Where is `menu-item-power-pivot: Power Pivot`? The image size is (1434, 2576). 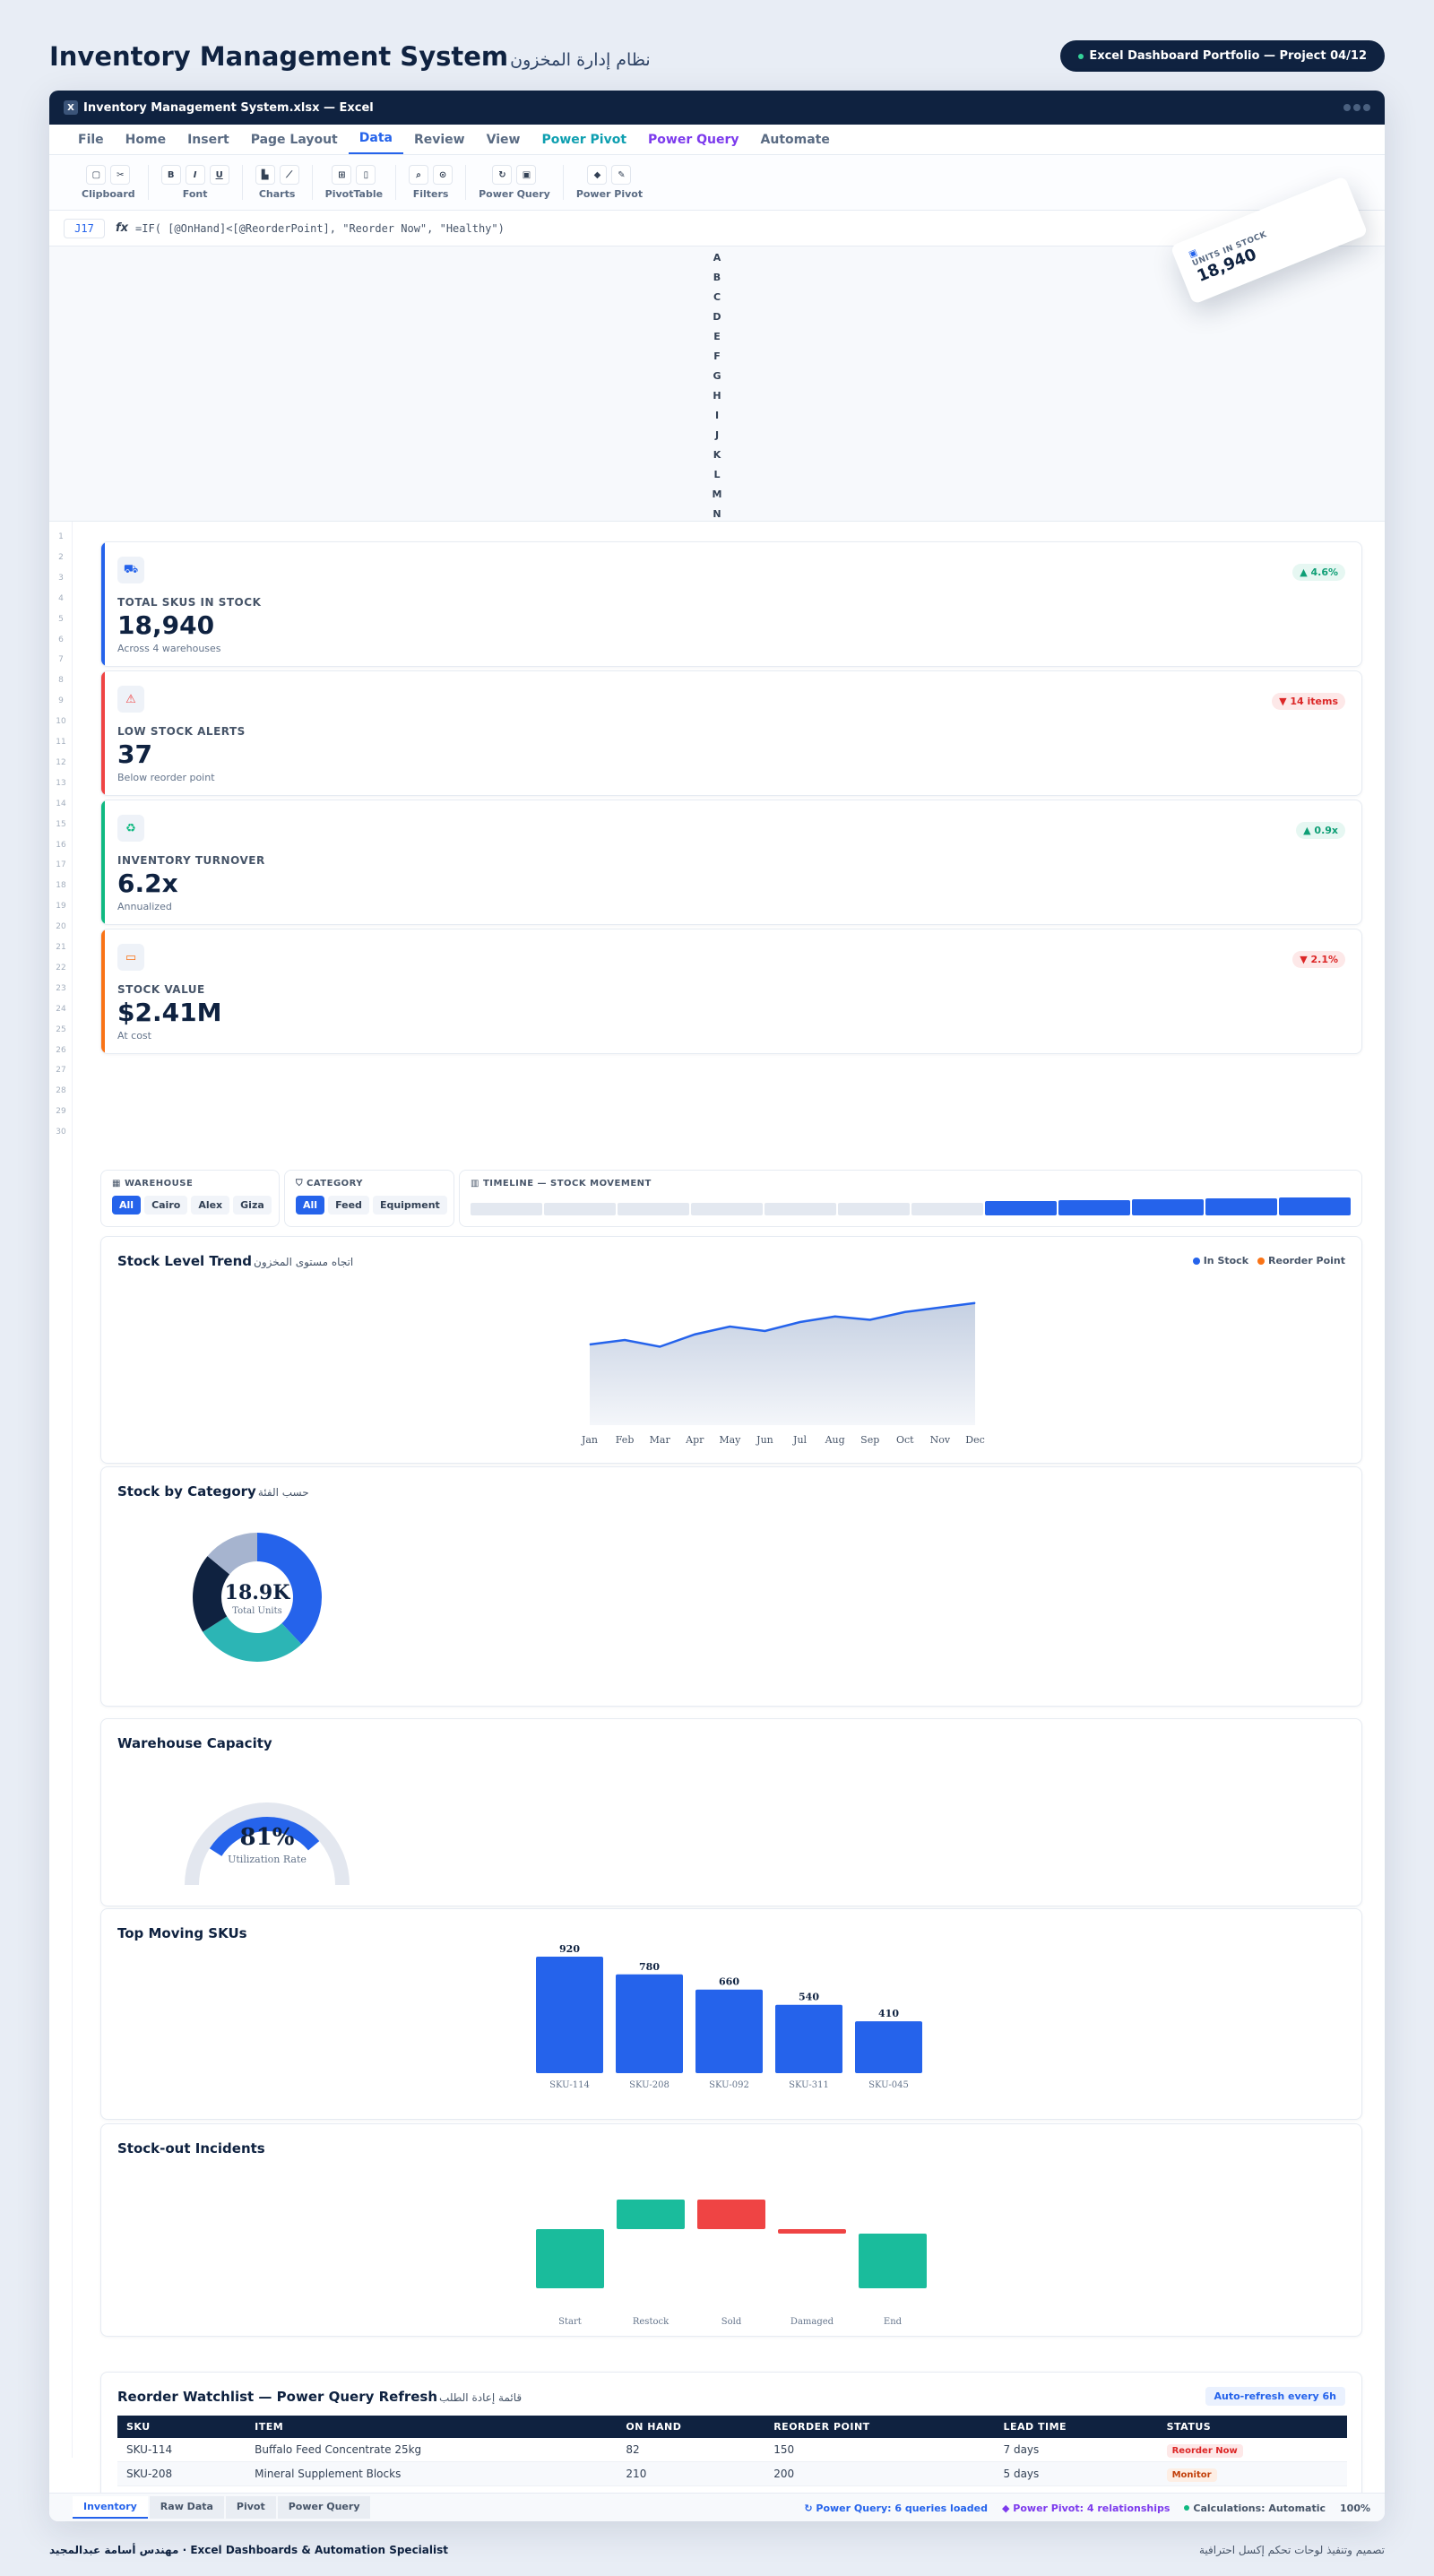 menu-item-power-pivot: Power Pivot is located at coordinates (584, 143).